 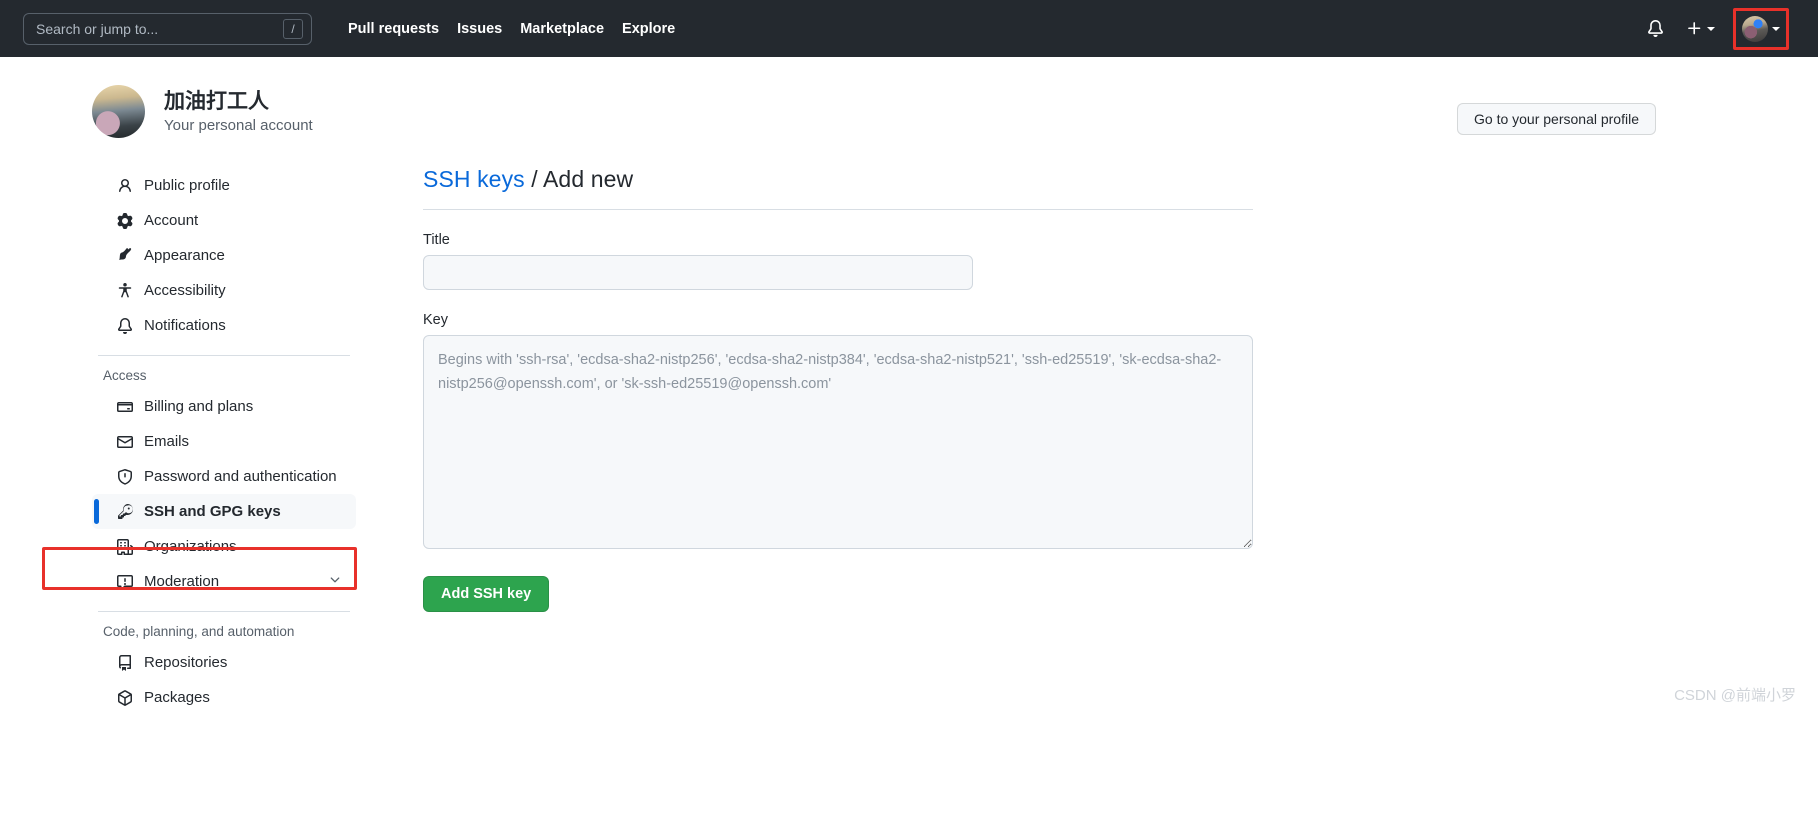 I want to click on shield-icon, so click(x=124, y=476).